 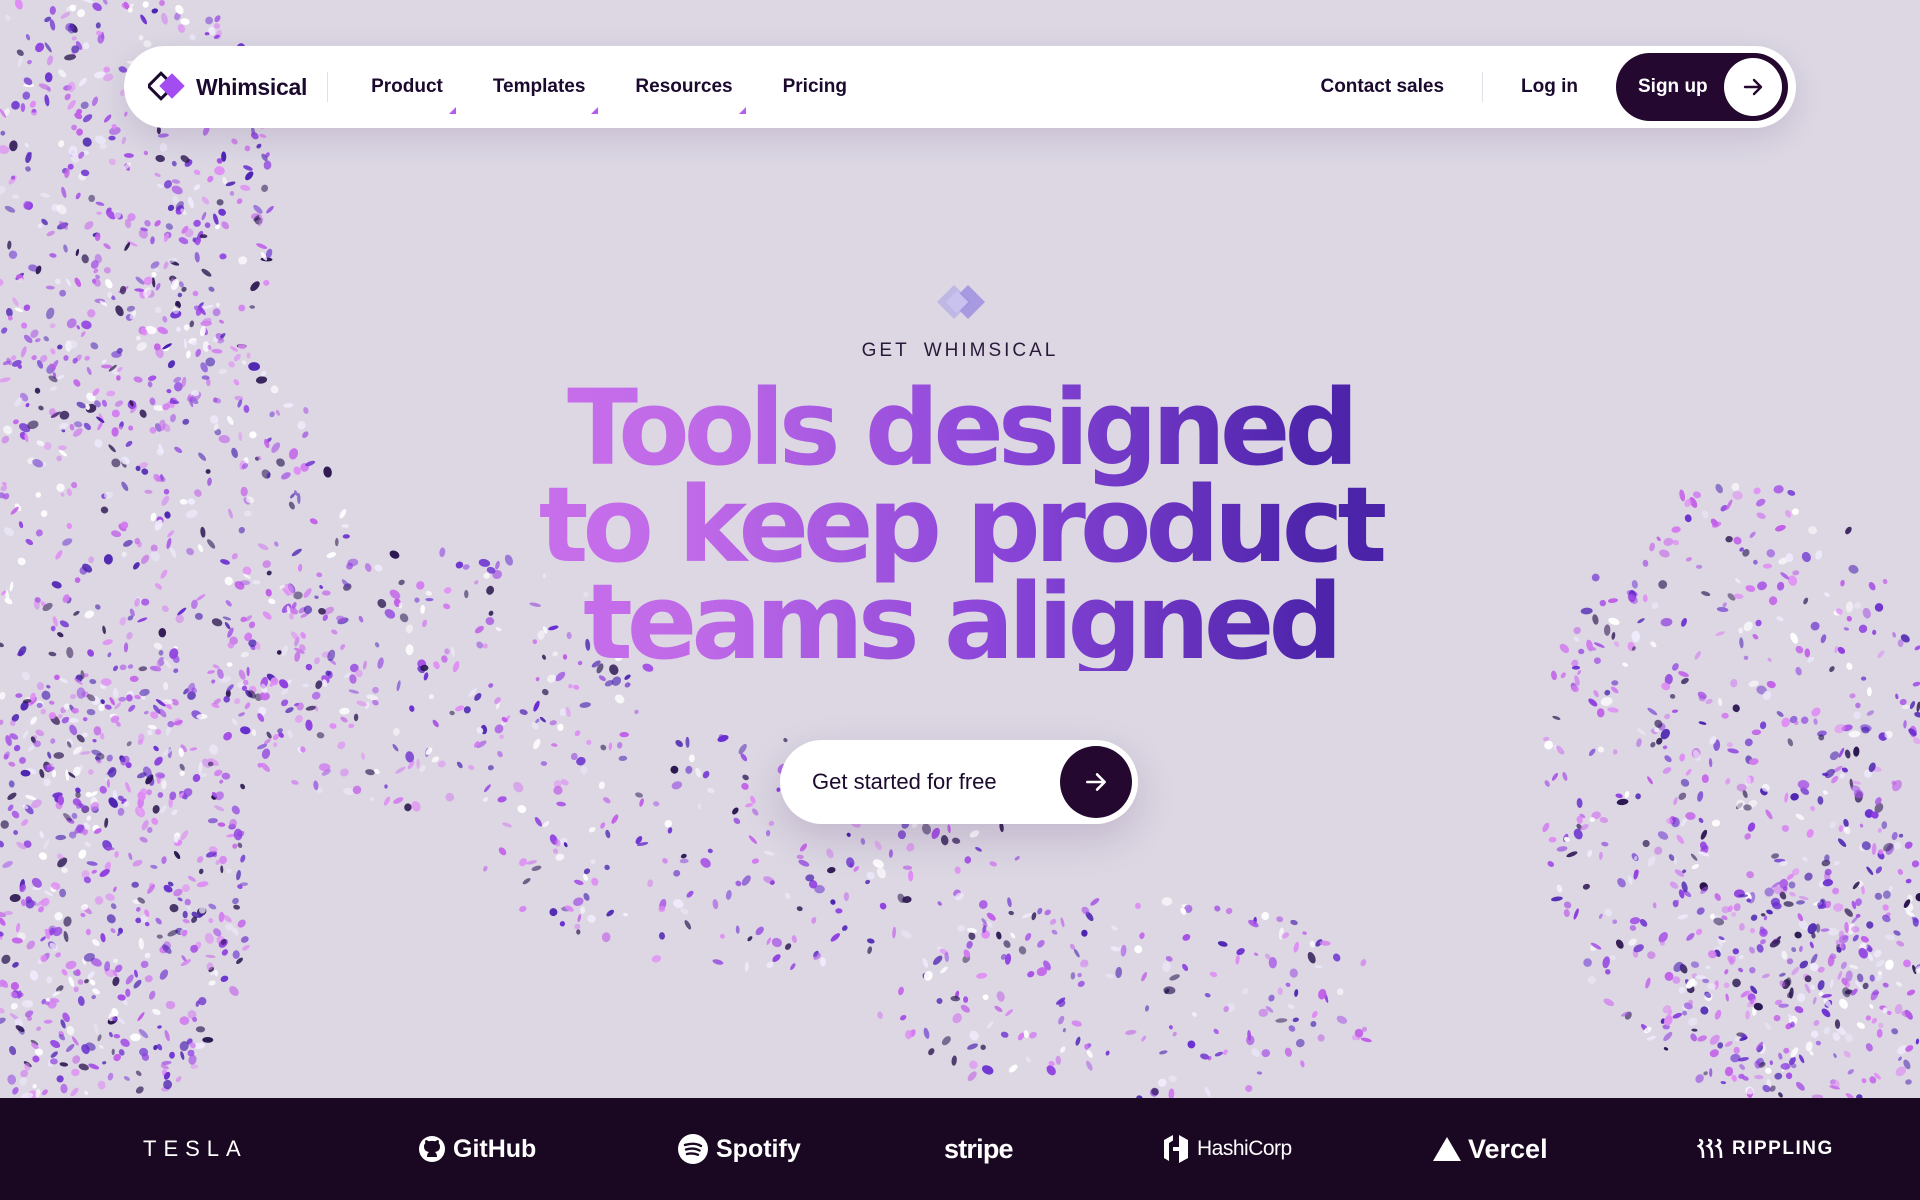 What do you see at coordinates (1549, 87) in the screenshot?
I see `login-link: Log in` at bounding box center [1549, 87].